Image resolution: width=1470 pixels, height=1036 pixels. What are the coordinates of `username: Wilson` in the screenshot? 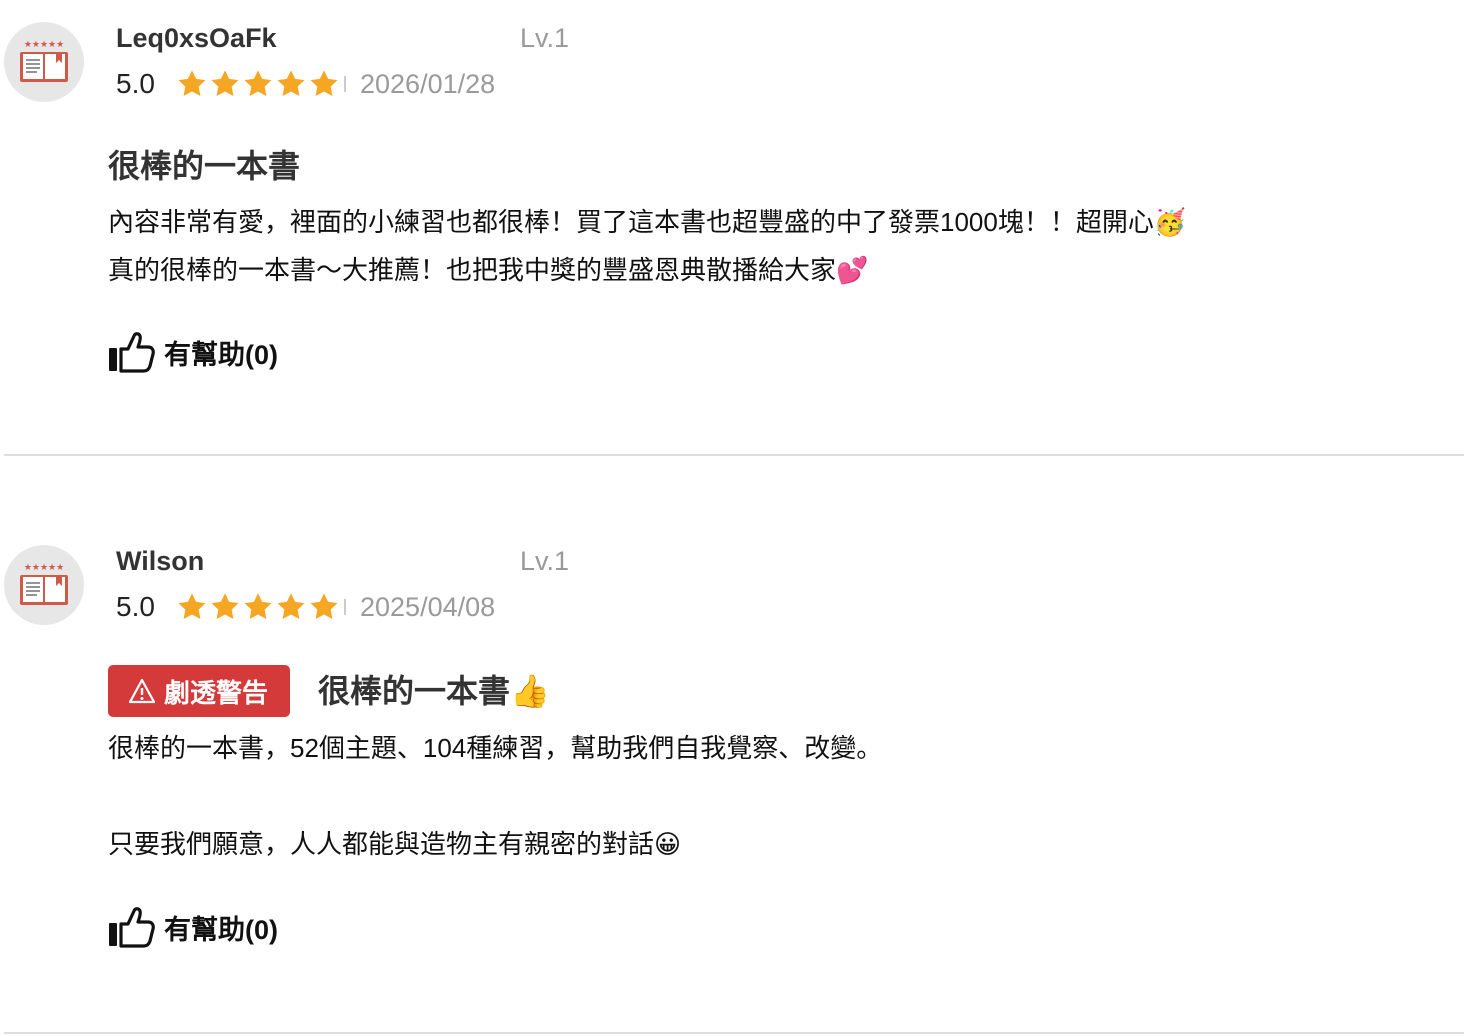 It's located at (160, 561).